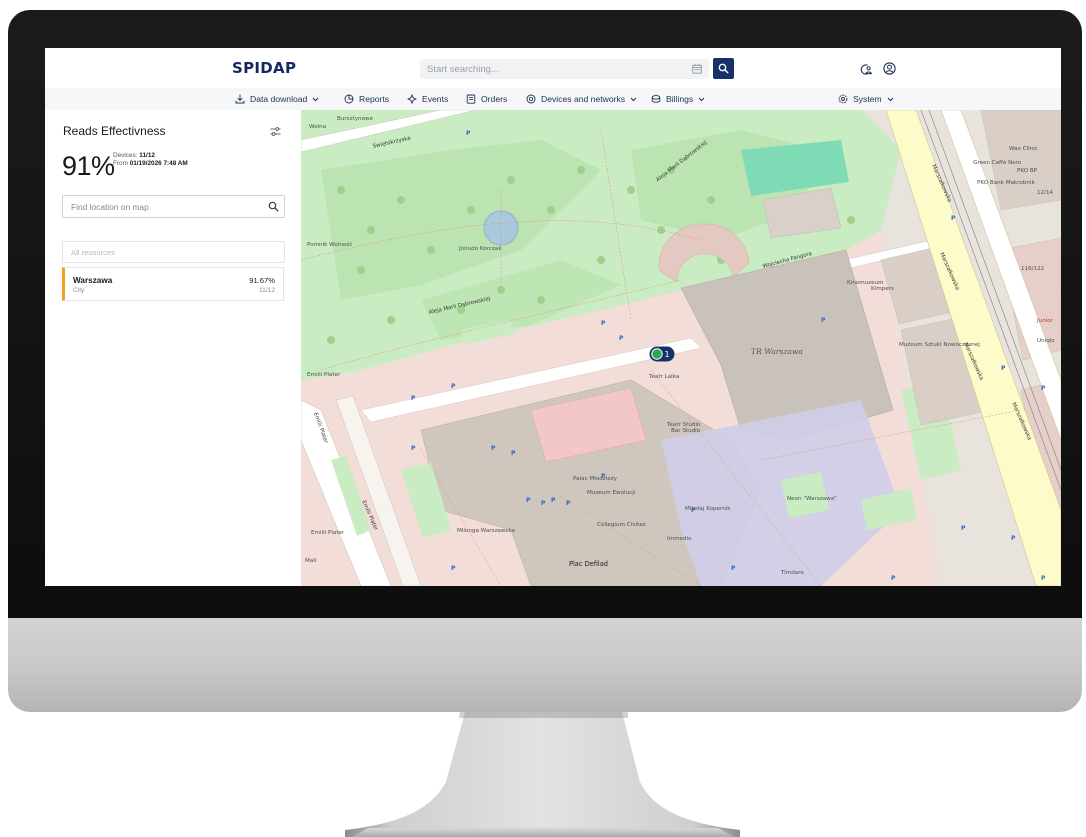  I want to click on filter-settings-icon, so click(275, 131).